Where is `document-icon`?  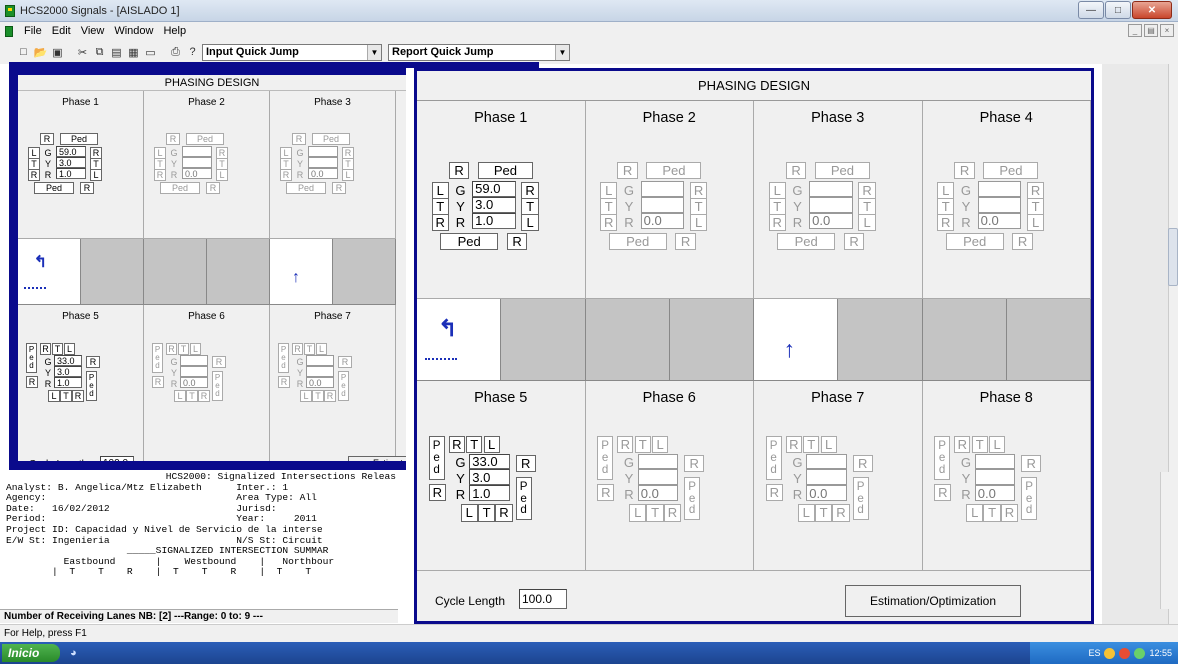
document-icon is located at coordinates (9, 31).